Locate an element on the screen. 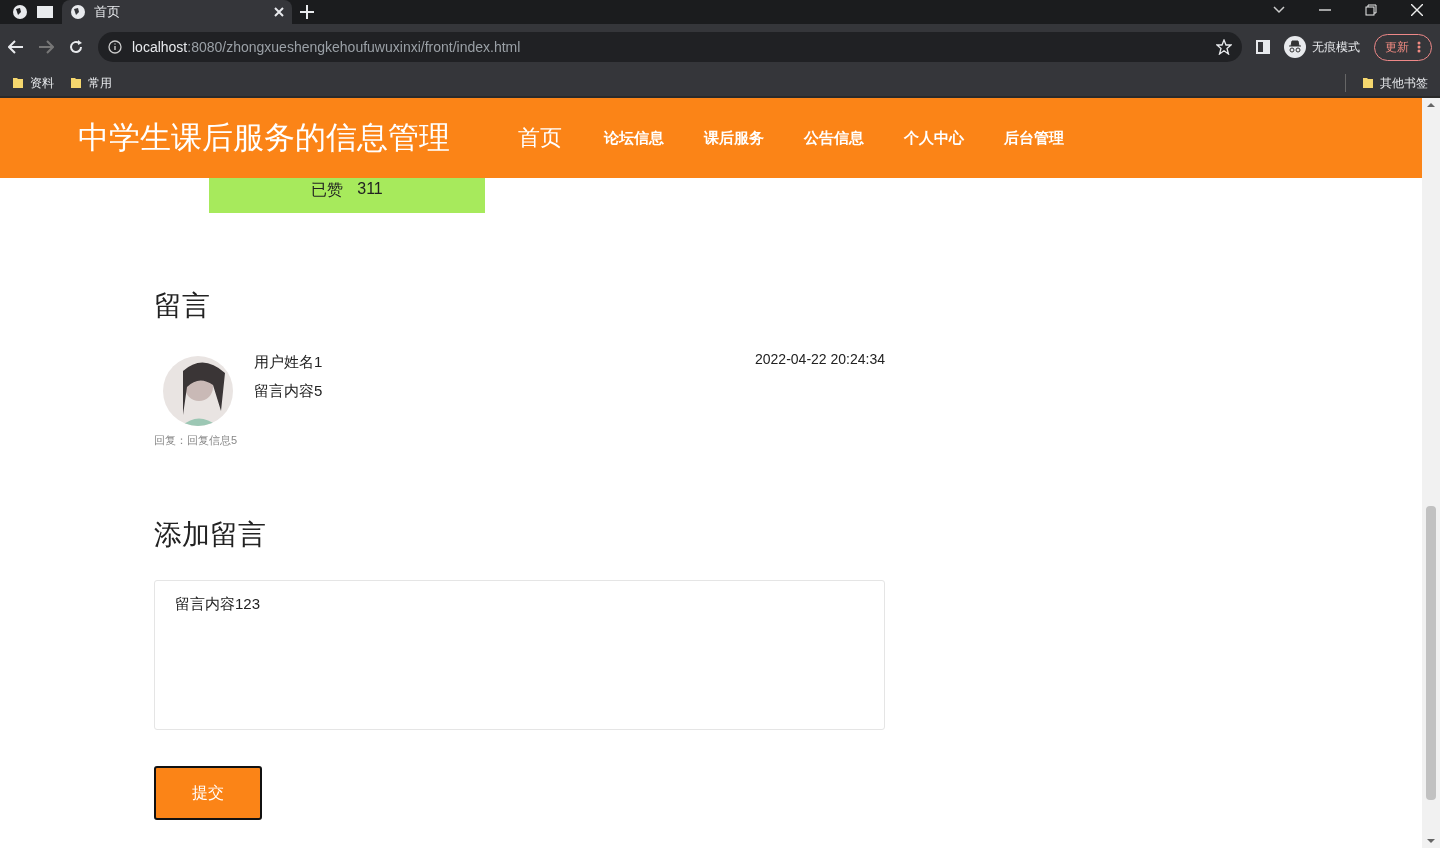 This screenshot has height=848, width=1440. info-icon is located at coordinates (115, 47).